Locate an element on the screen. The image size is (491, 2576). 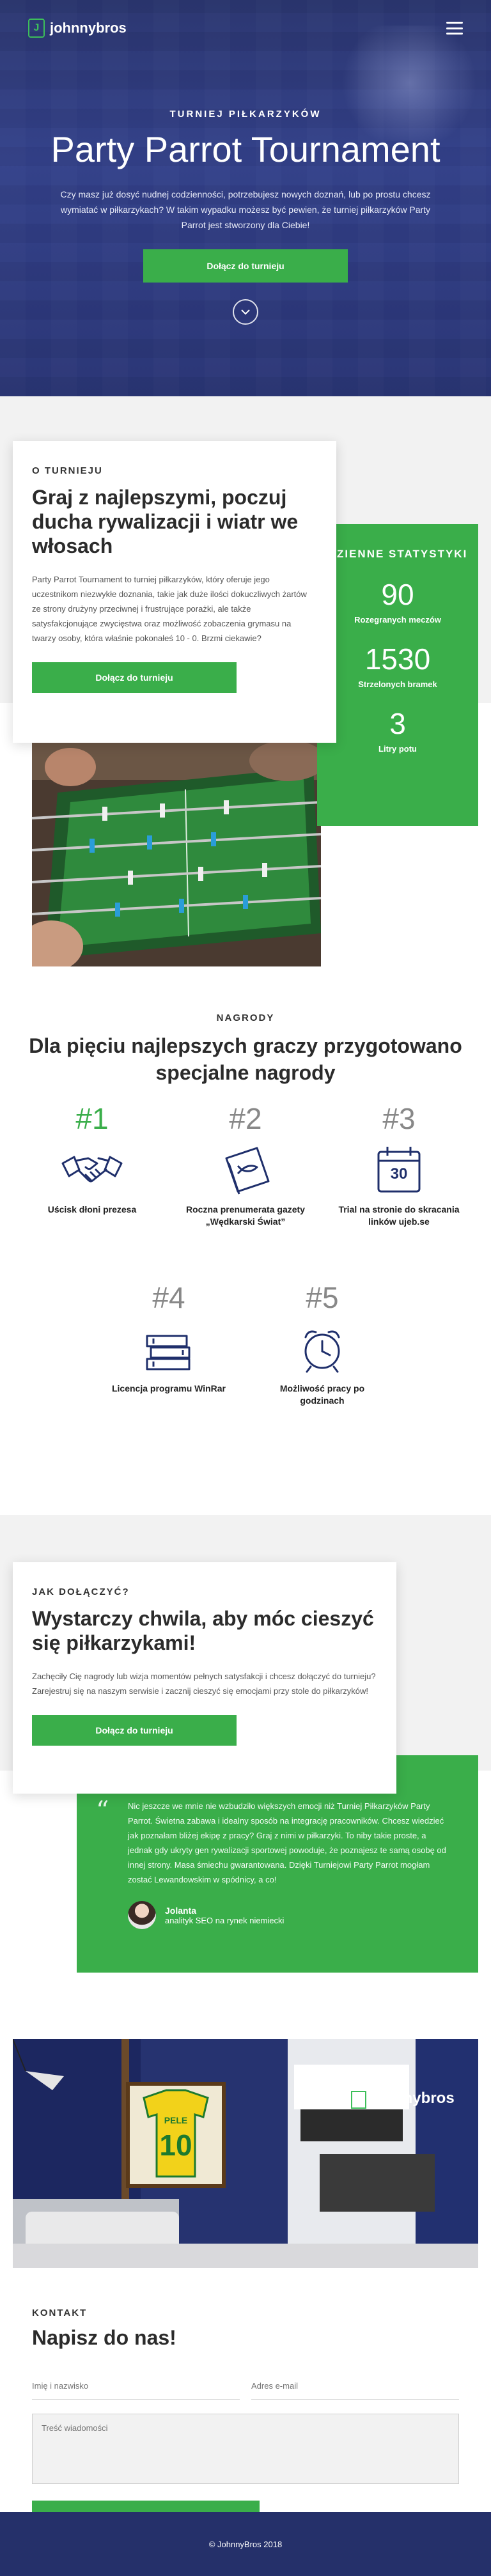
magazine-fish-icon is located at coordinates (245, 1169).